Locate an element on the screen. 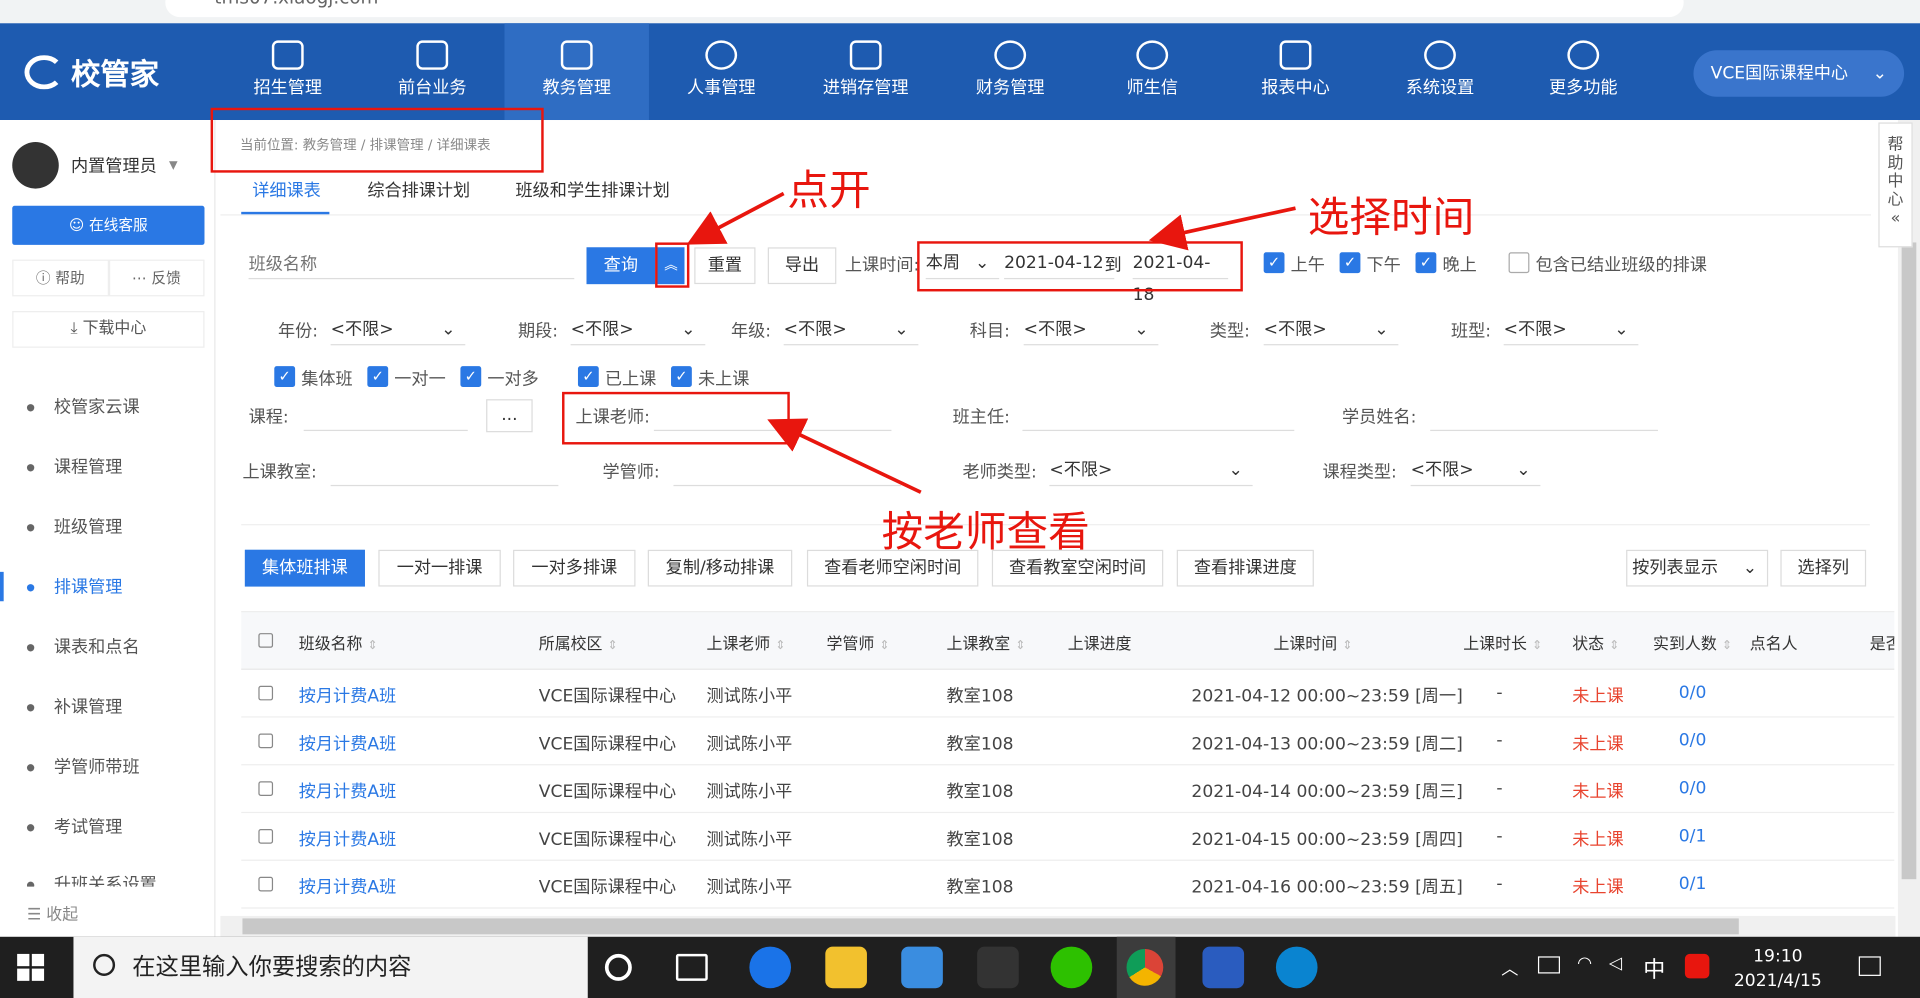  wechat-icon is located at coordinates (1071, 967).